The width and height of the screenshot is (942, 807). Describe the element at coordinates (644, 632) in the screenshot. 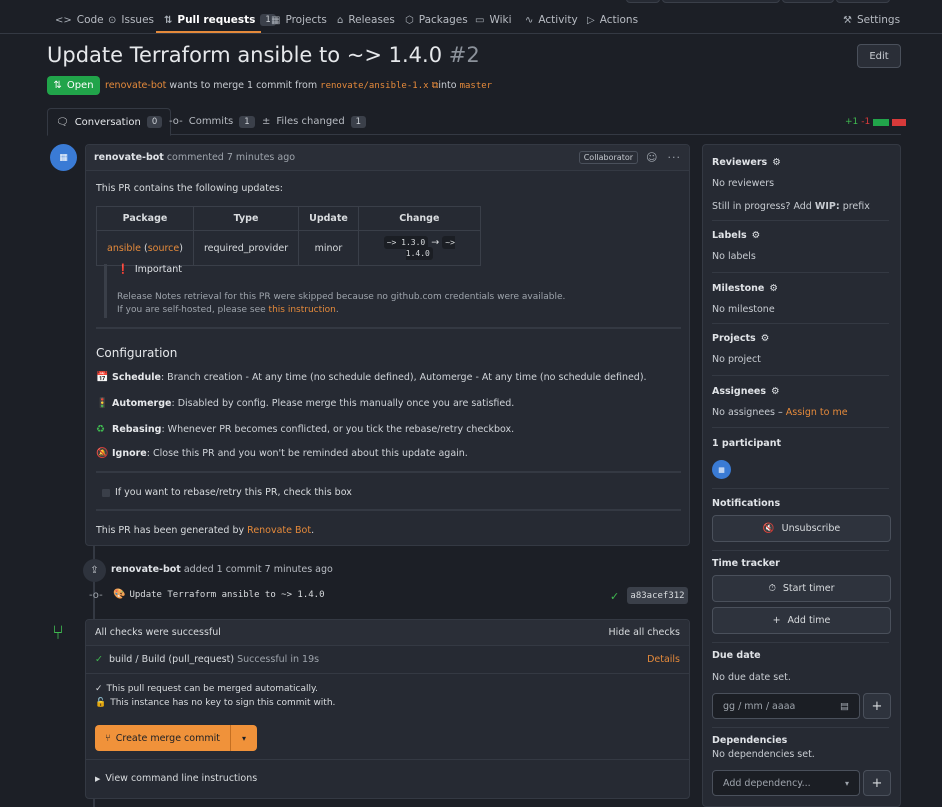

I see `hide-checks-link: Hide all checks` at that location.